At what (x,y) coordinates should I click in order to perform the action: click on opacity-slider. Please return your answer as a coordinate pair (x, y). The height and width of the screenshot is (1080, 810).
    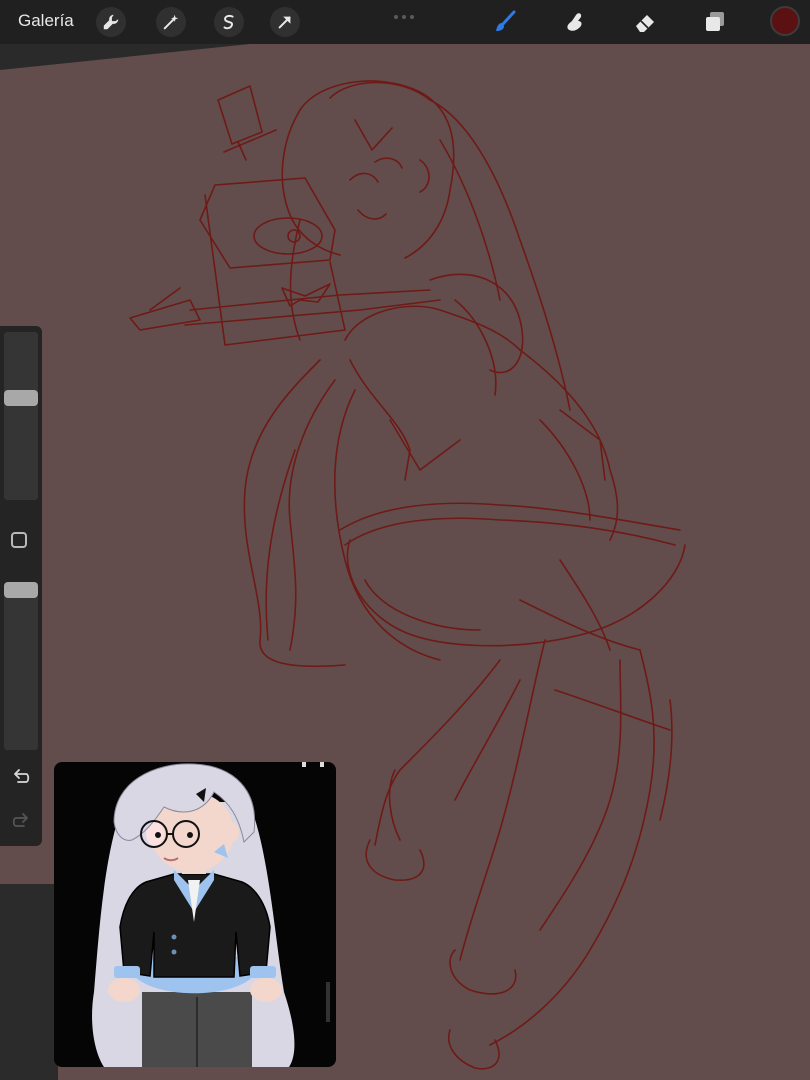
    Looking at the image, I should click on (21, 666).